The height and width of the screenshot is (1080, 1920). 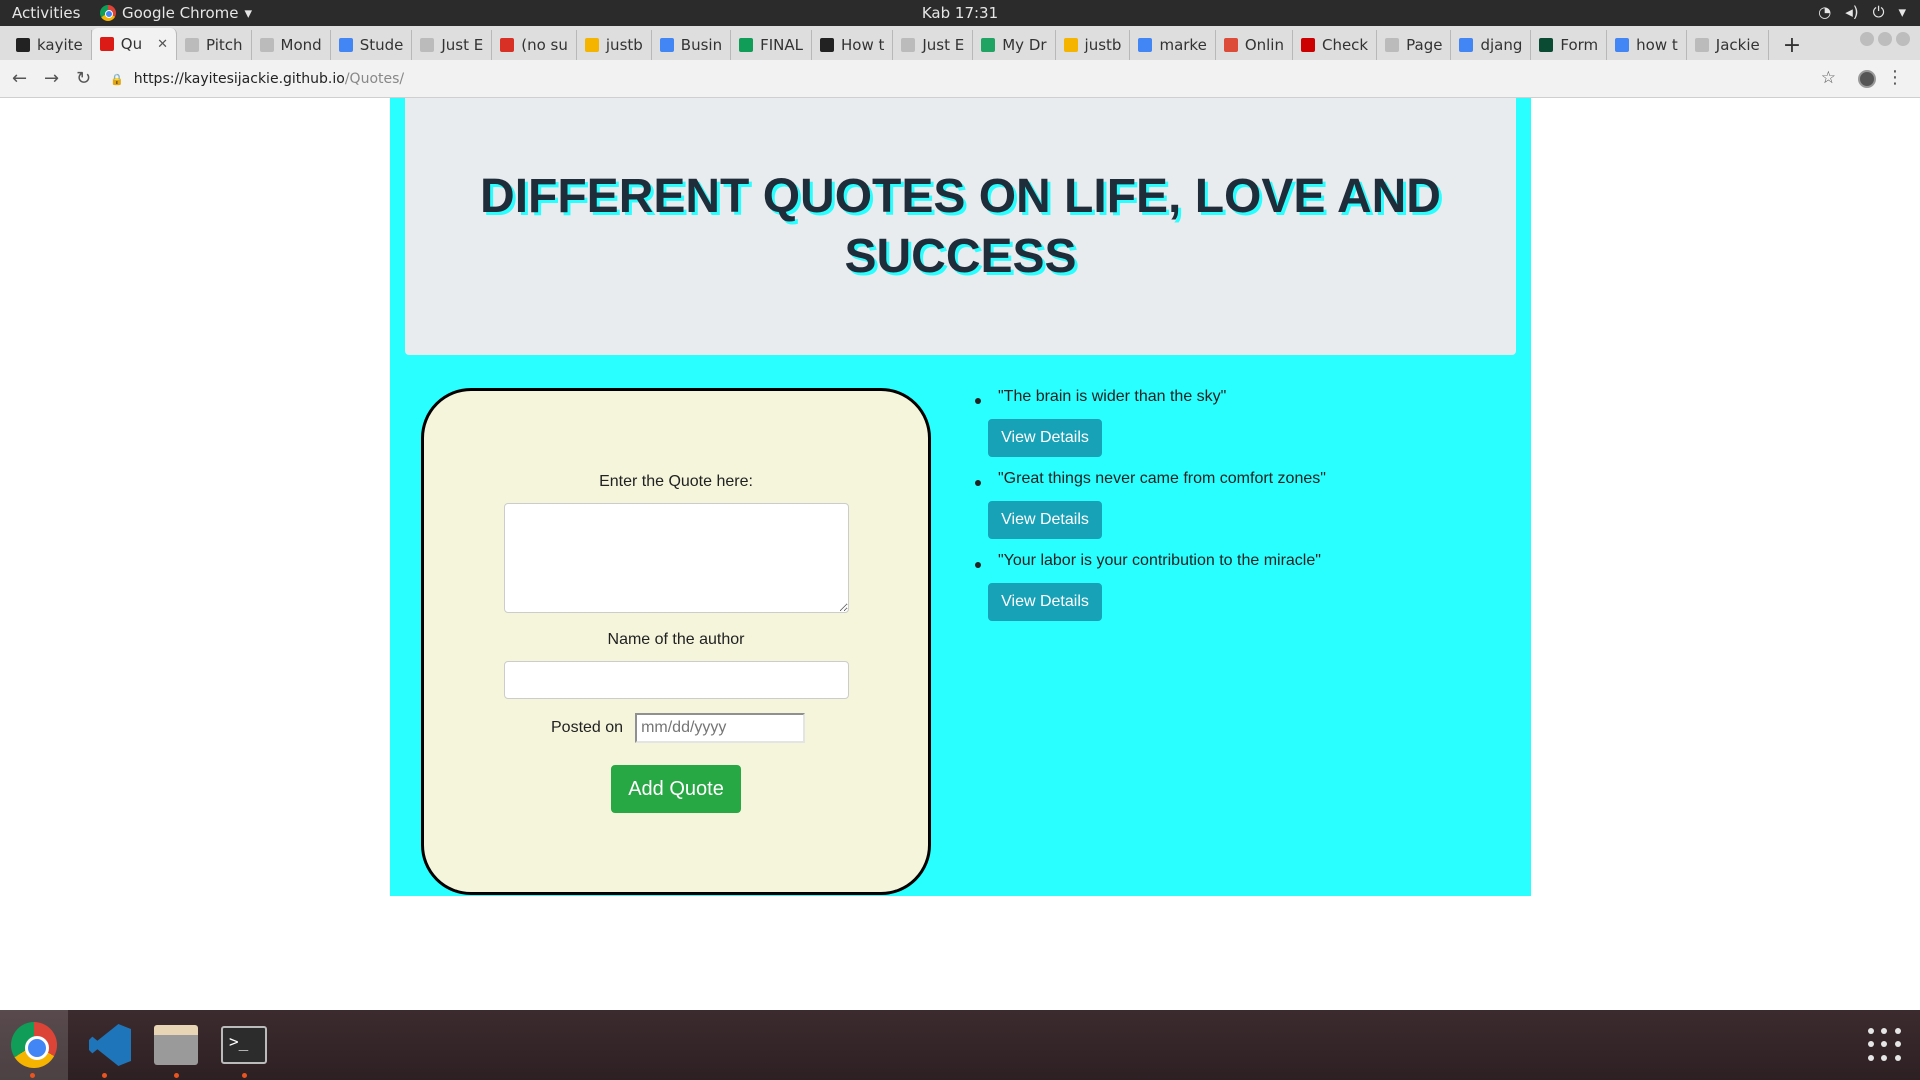 I want to click on tab-label: Check, so click(x=1345, y=45).